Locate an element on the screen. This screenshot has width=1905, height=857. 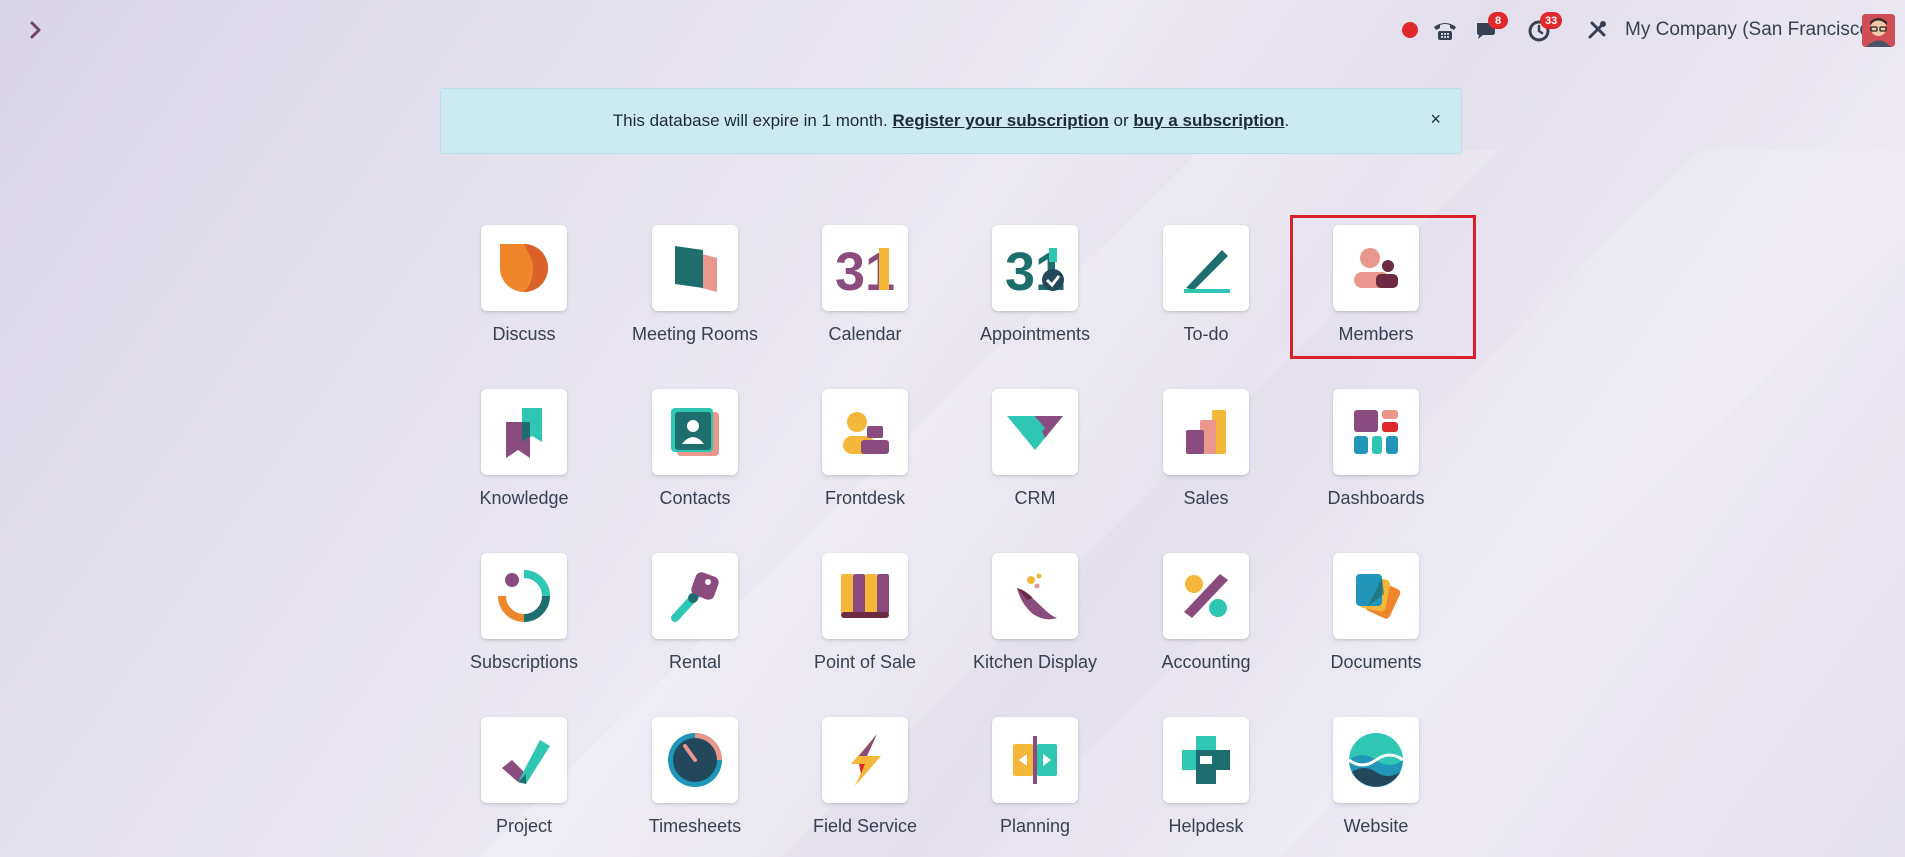
app-timesheets: Timesheets is located at coordinates (695, 782).